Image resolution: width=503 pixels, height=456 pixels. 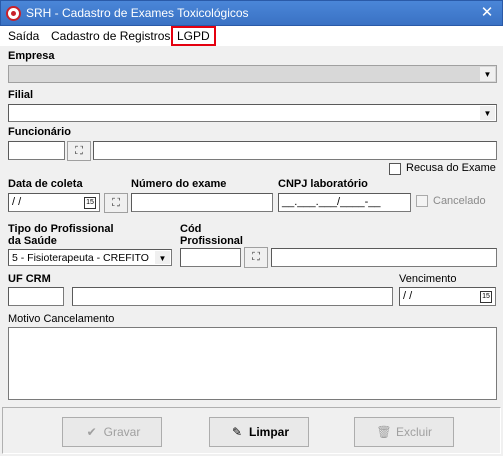 What do you see at coordinates (202, 202) in the screenshot?
I see `numero-exame-input` at bounding box center [202, 202].